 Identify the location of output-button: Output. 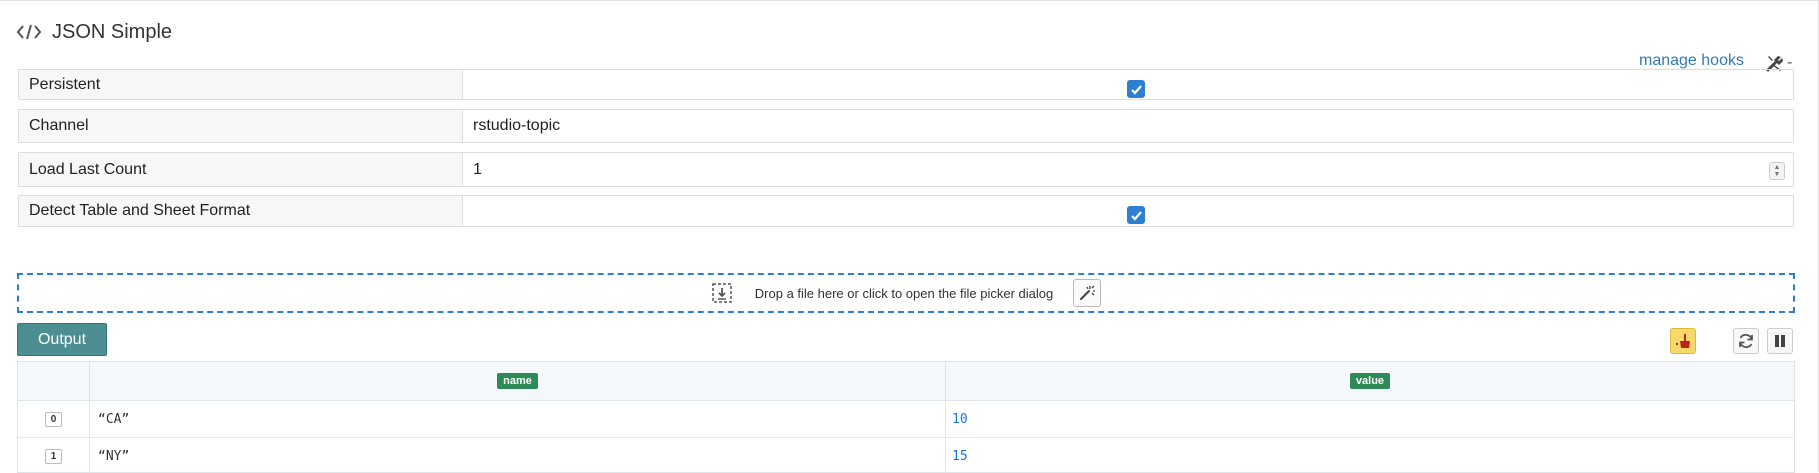
(62, 339).